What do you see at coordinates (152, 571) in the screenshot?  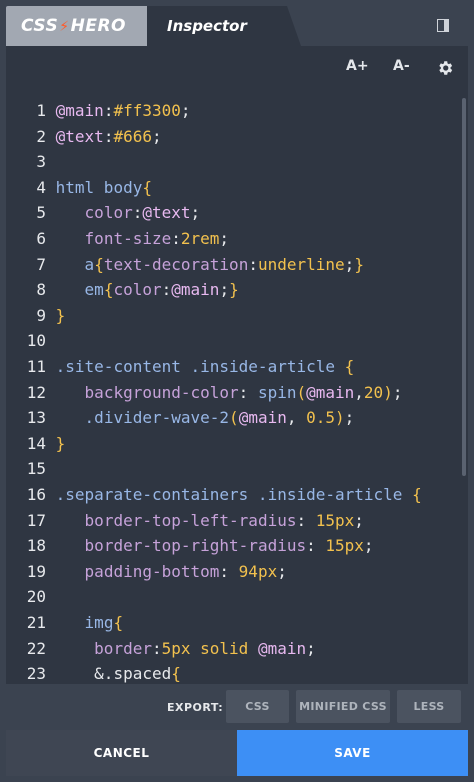 I see `code-token: padding-bottom` at bounding box center [152, 571].